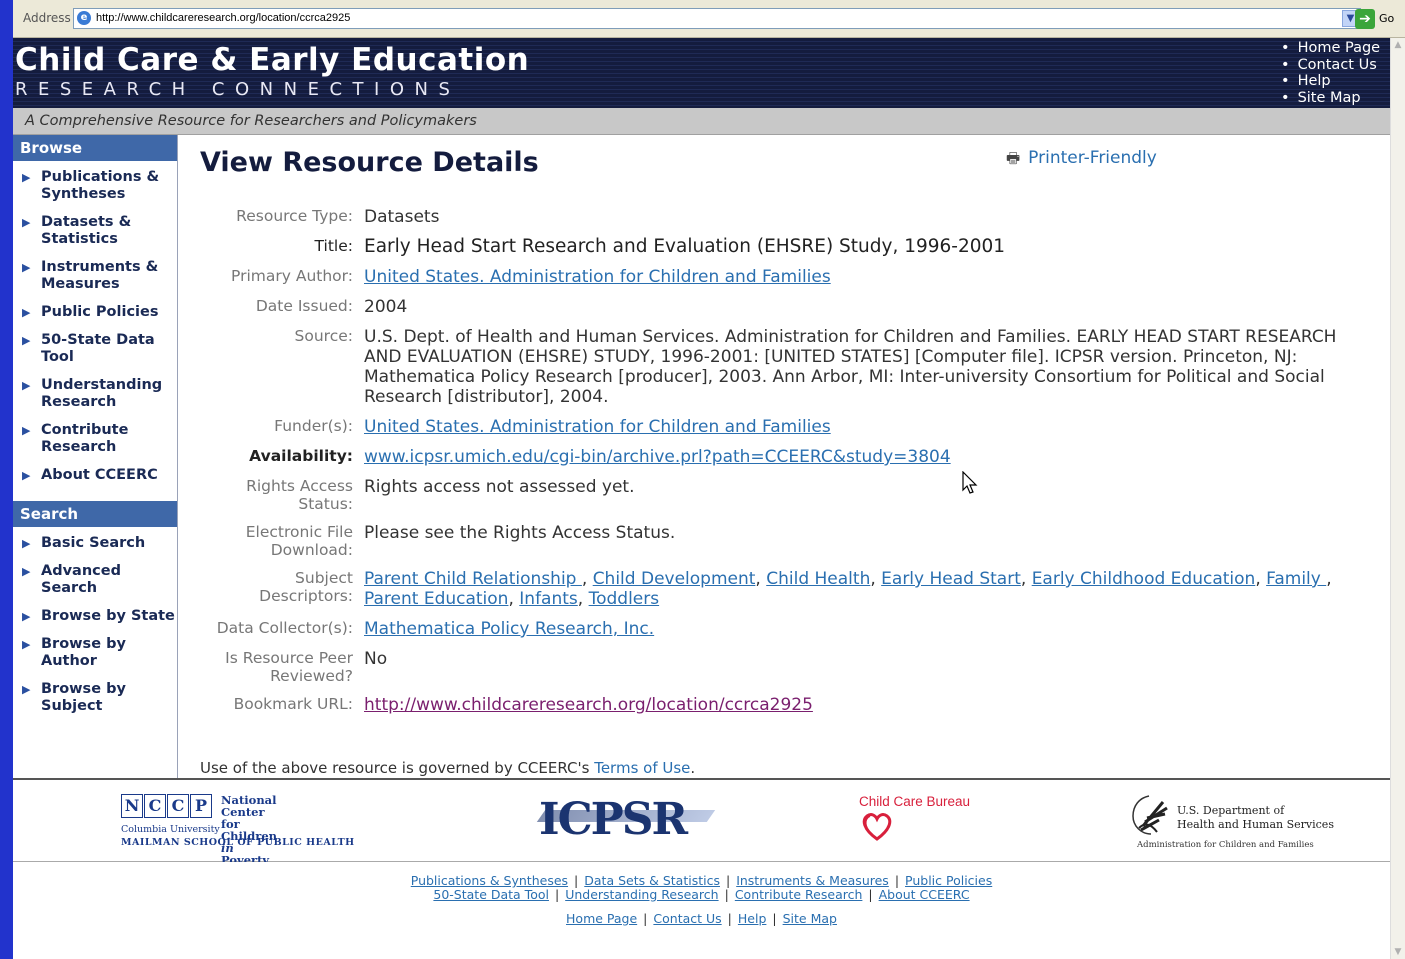 Image resolution: width=1405 pixels, height=959 pixels. What do you see at coordinates (95, 580) in the screenshot?
I see `sidebar-item-advanced-search: ▶ Advanced Search` at bounding box center [95, 580].